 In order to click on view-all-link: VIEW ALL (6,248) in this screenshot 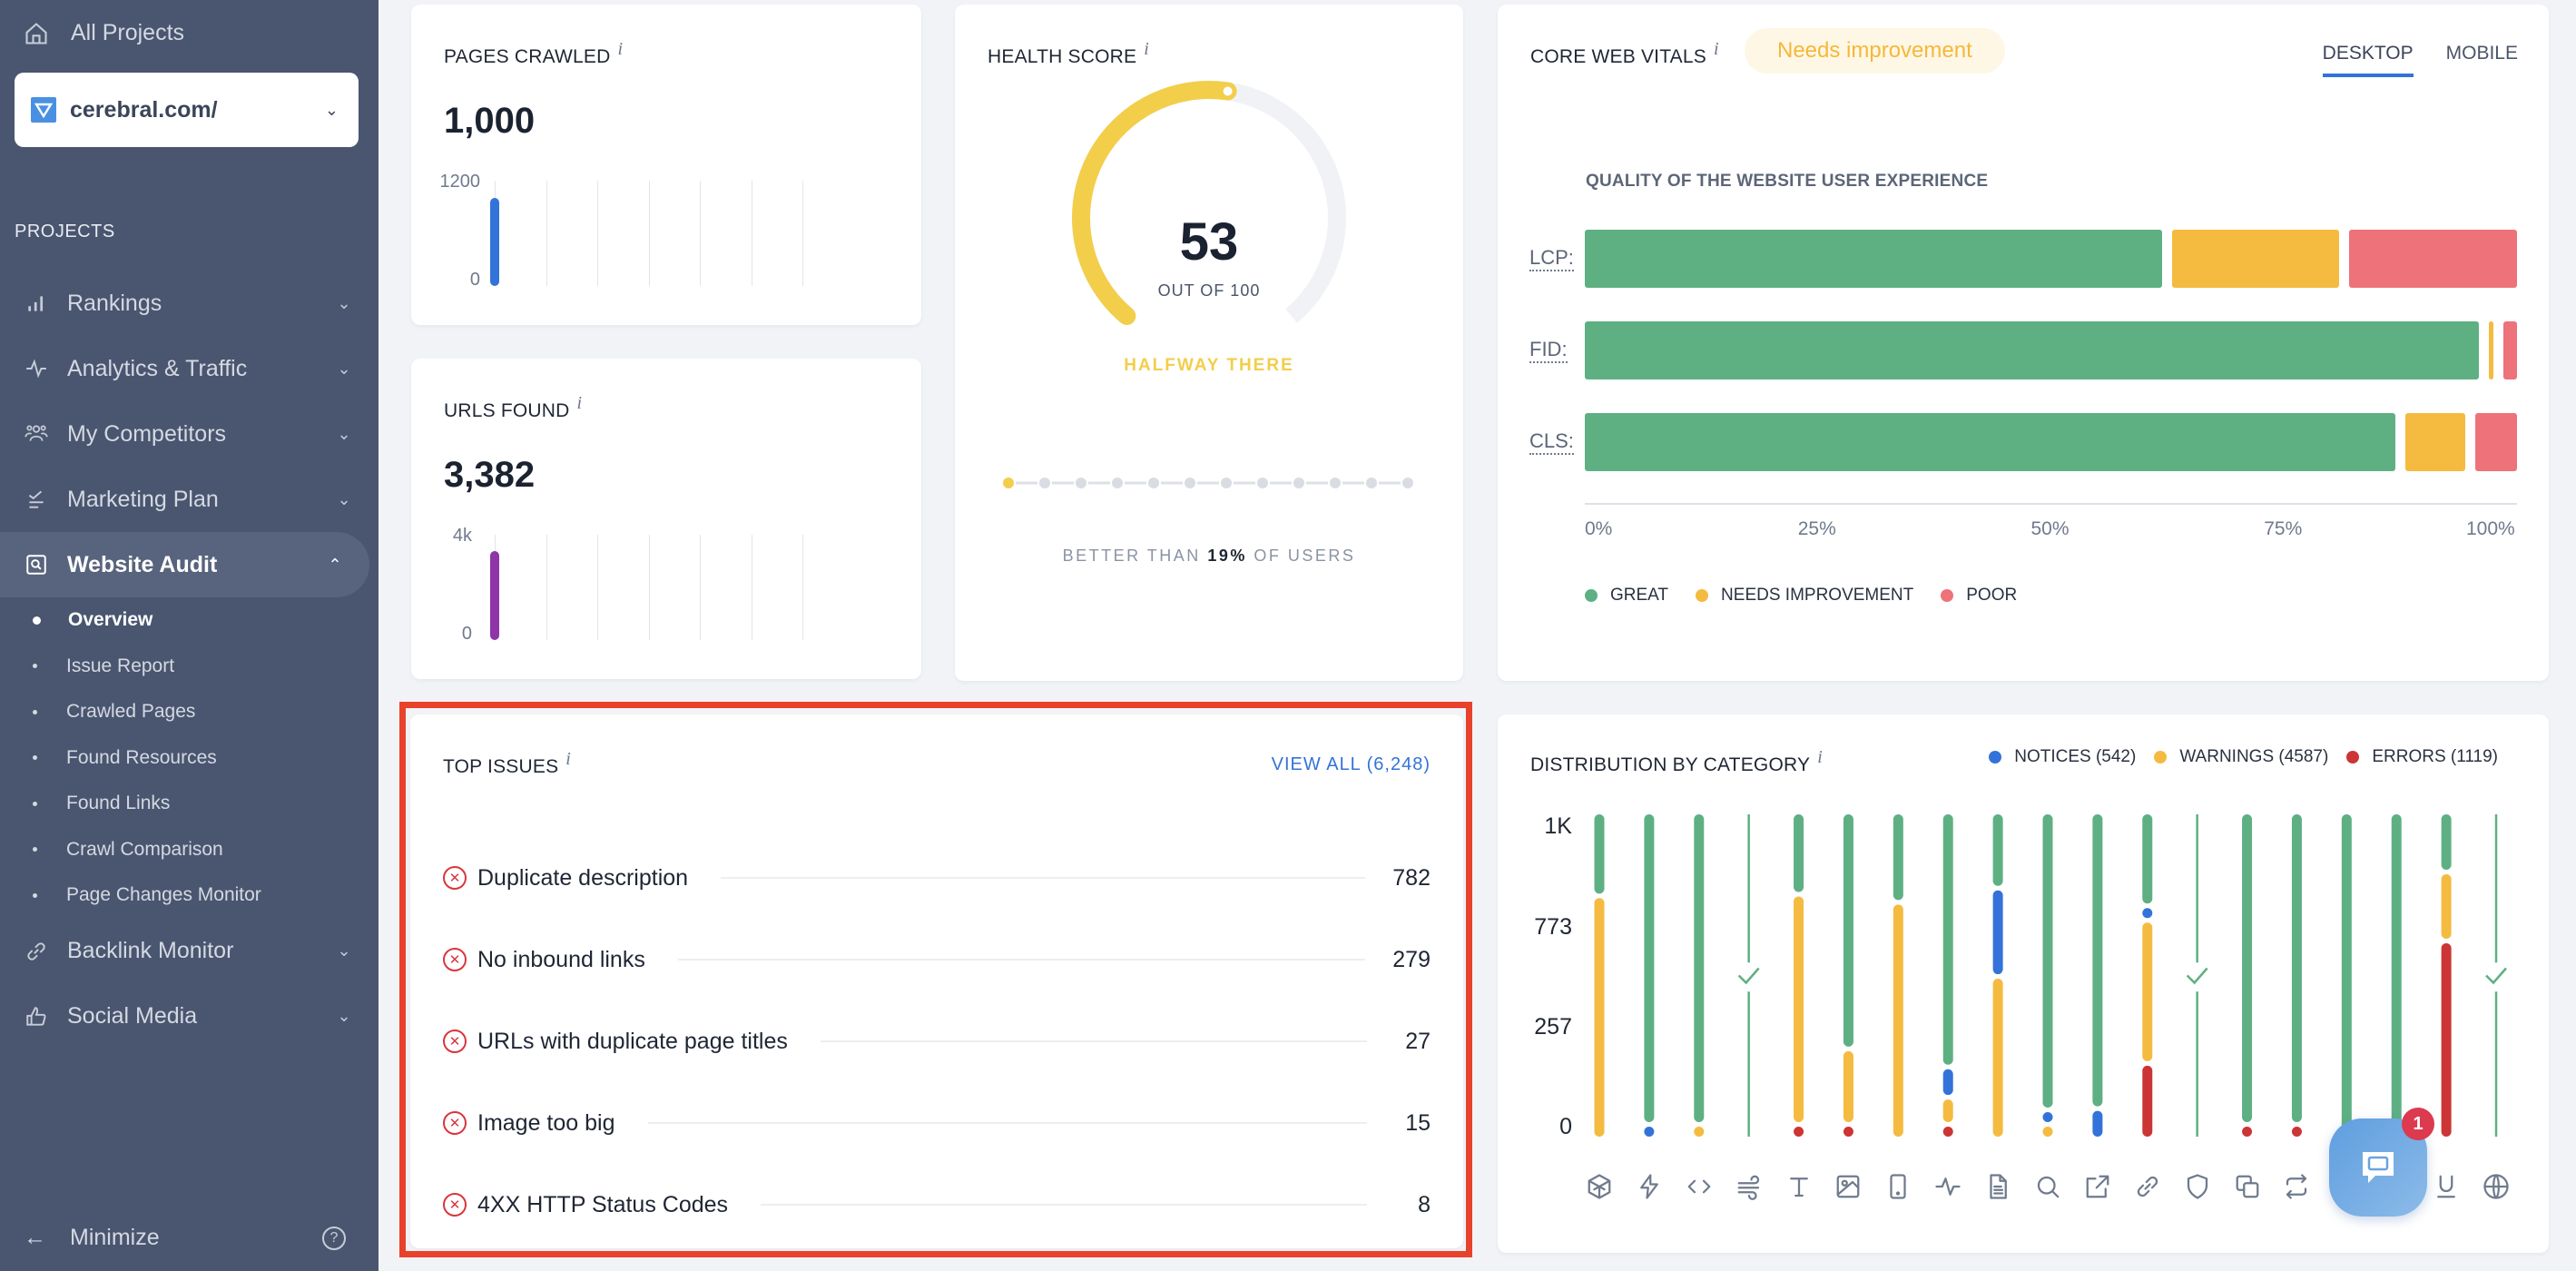, I will do `click(1351, 764)`.